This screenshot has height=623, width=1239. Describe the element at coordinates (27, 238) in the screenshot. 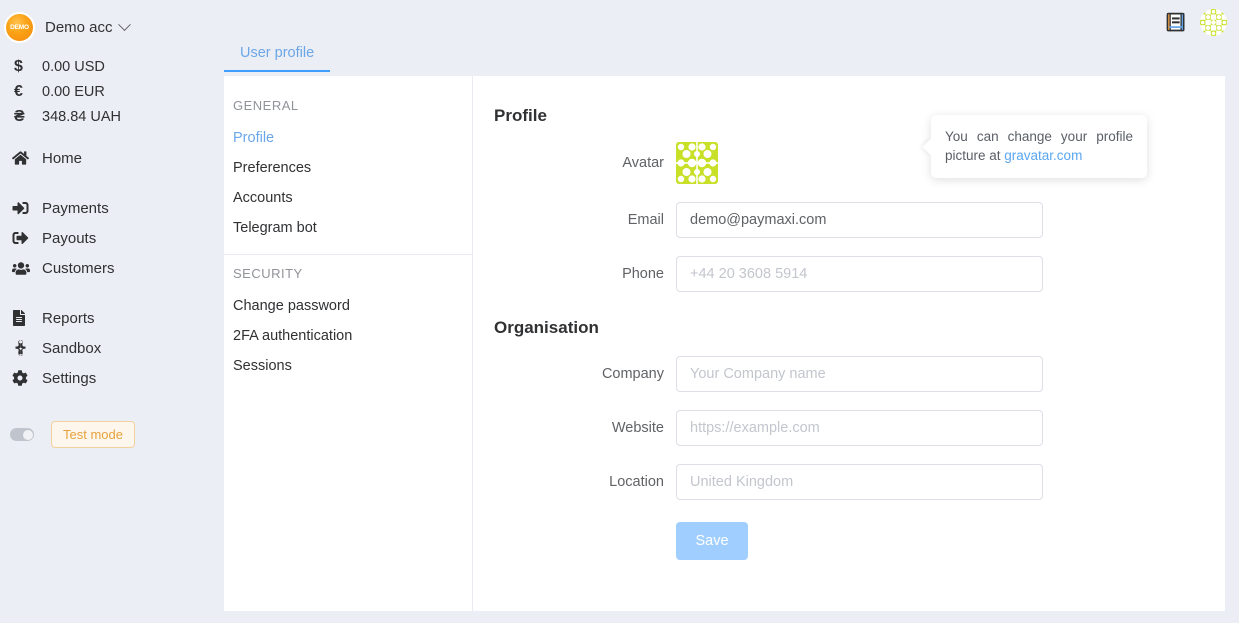

I see `sign-out-arrow-icon` at that location.